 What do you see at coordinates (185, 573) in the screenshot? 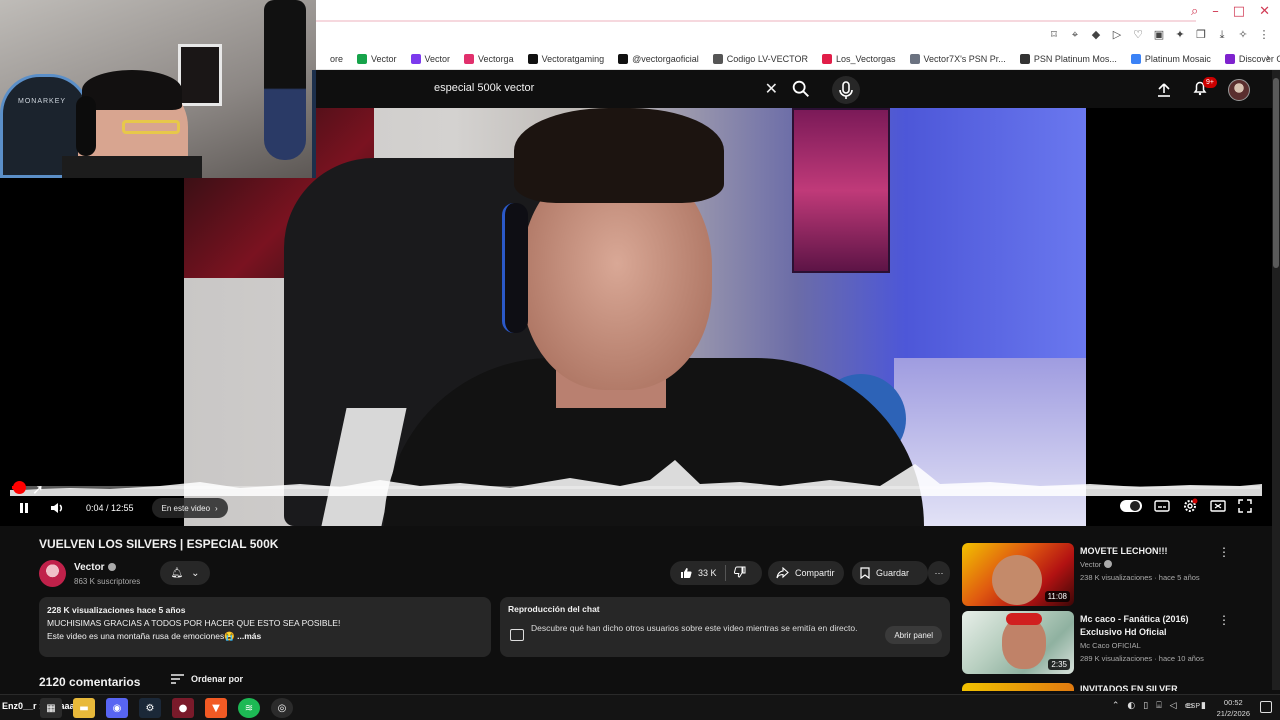
I see `subscription-bell-button: 🔔︎ ⌄` at bounding box center [185, 573].